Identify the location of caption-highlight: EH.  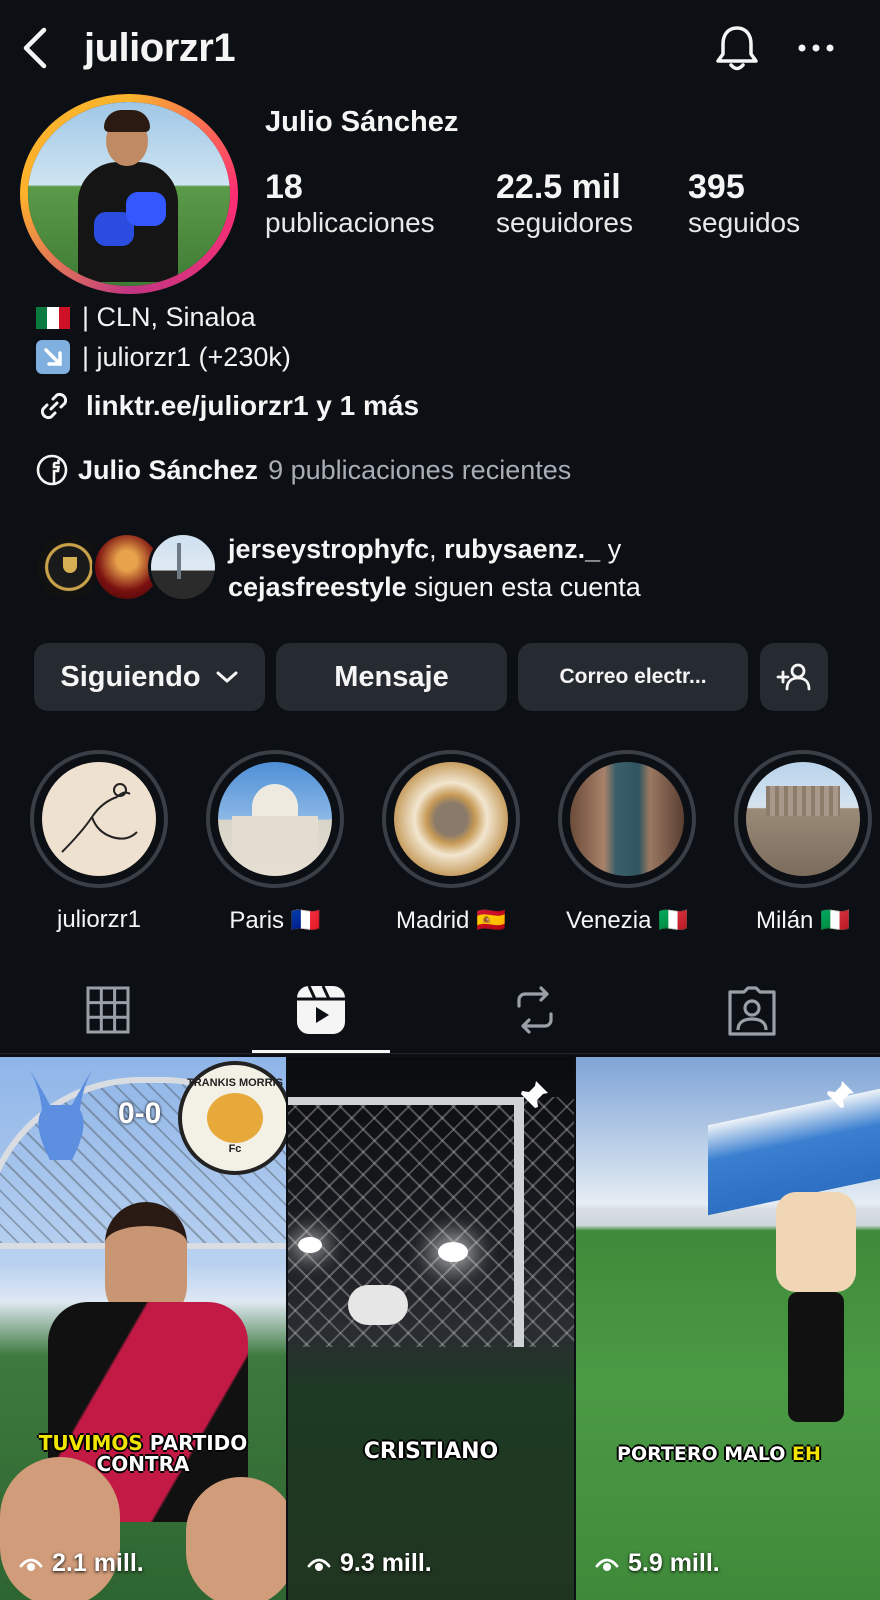
(806, 1454).